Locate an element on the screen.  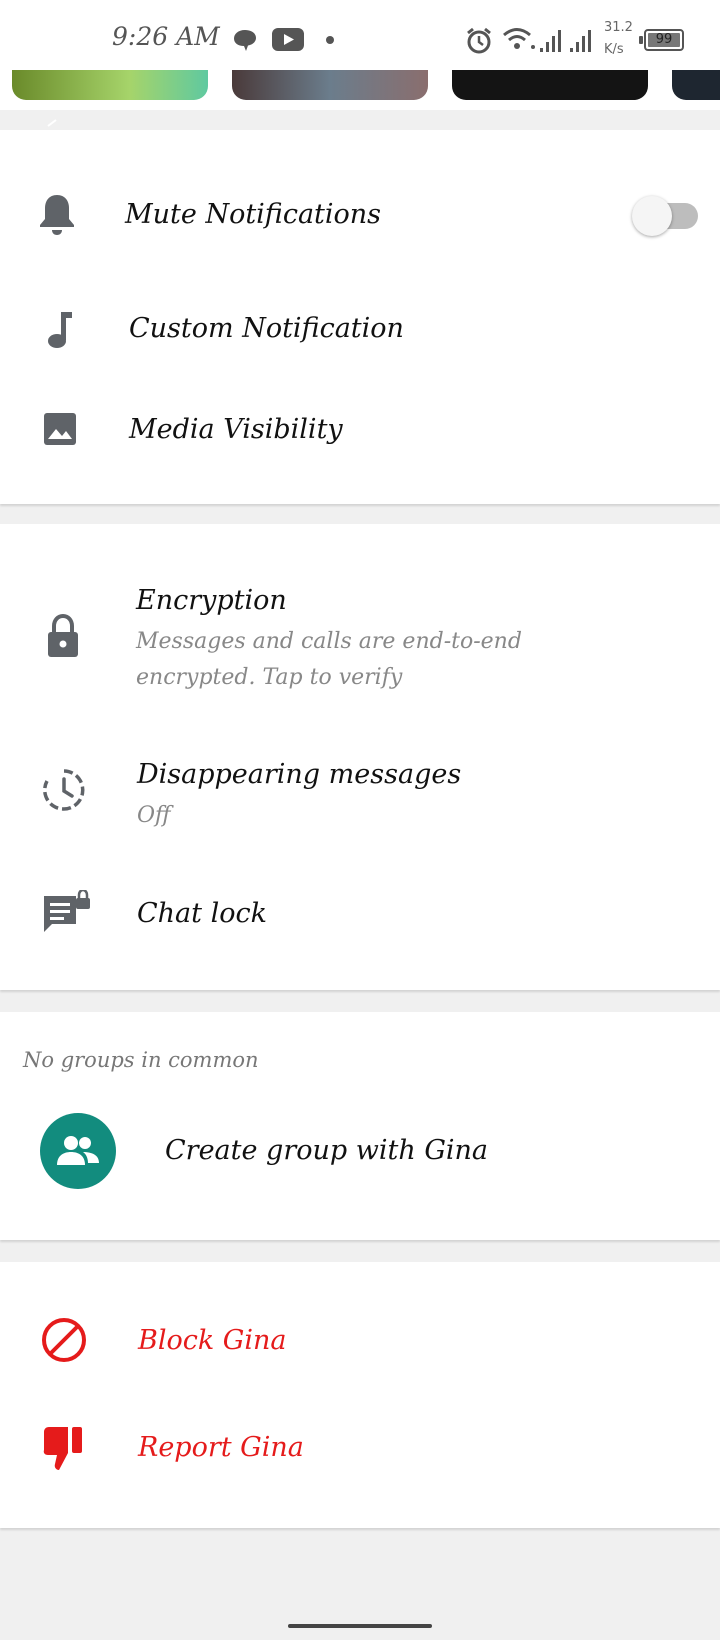
block-contact-row: Block Gina is located at coordinates (360, 1344).